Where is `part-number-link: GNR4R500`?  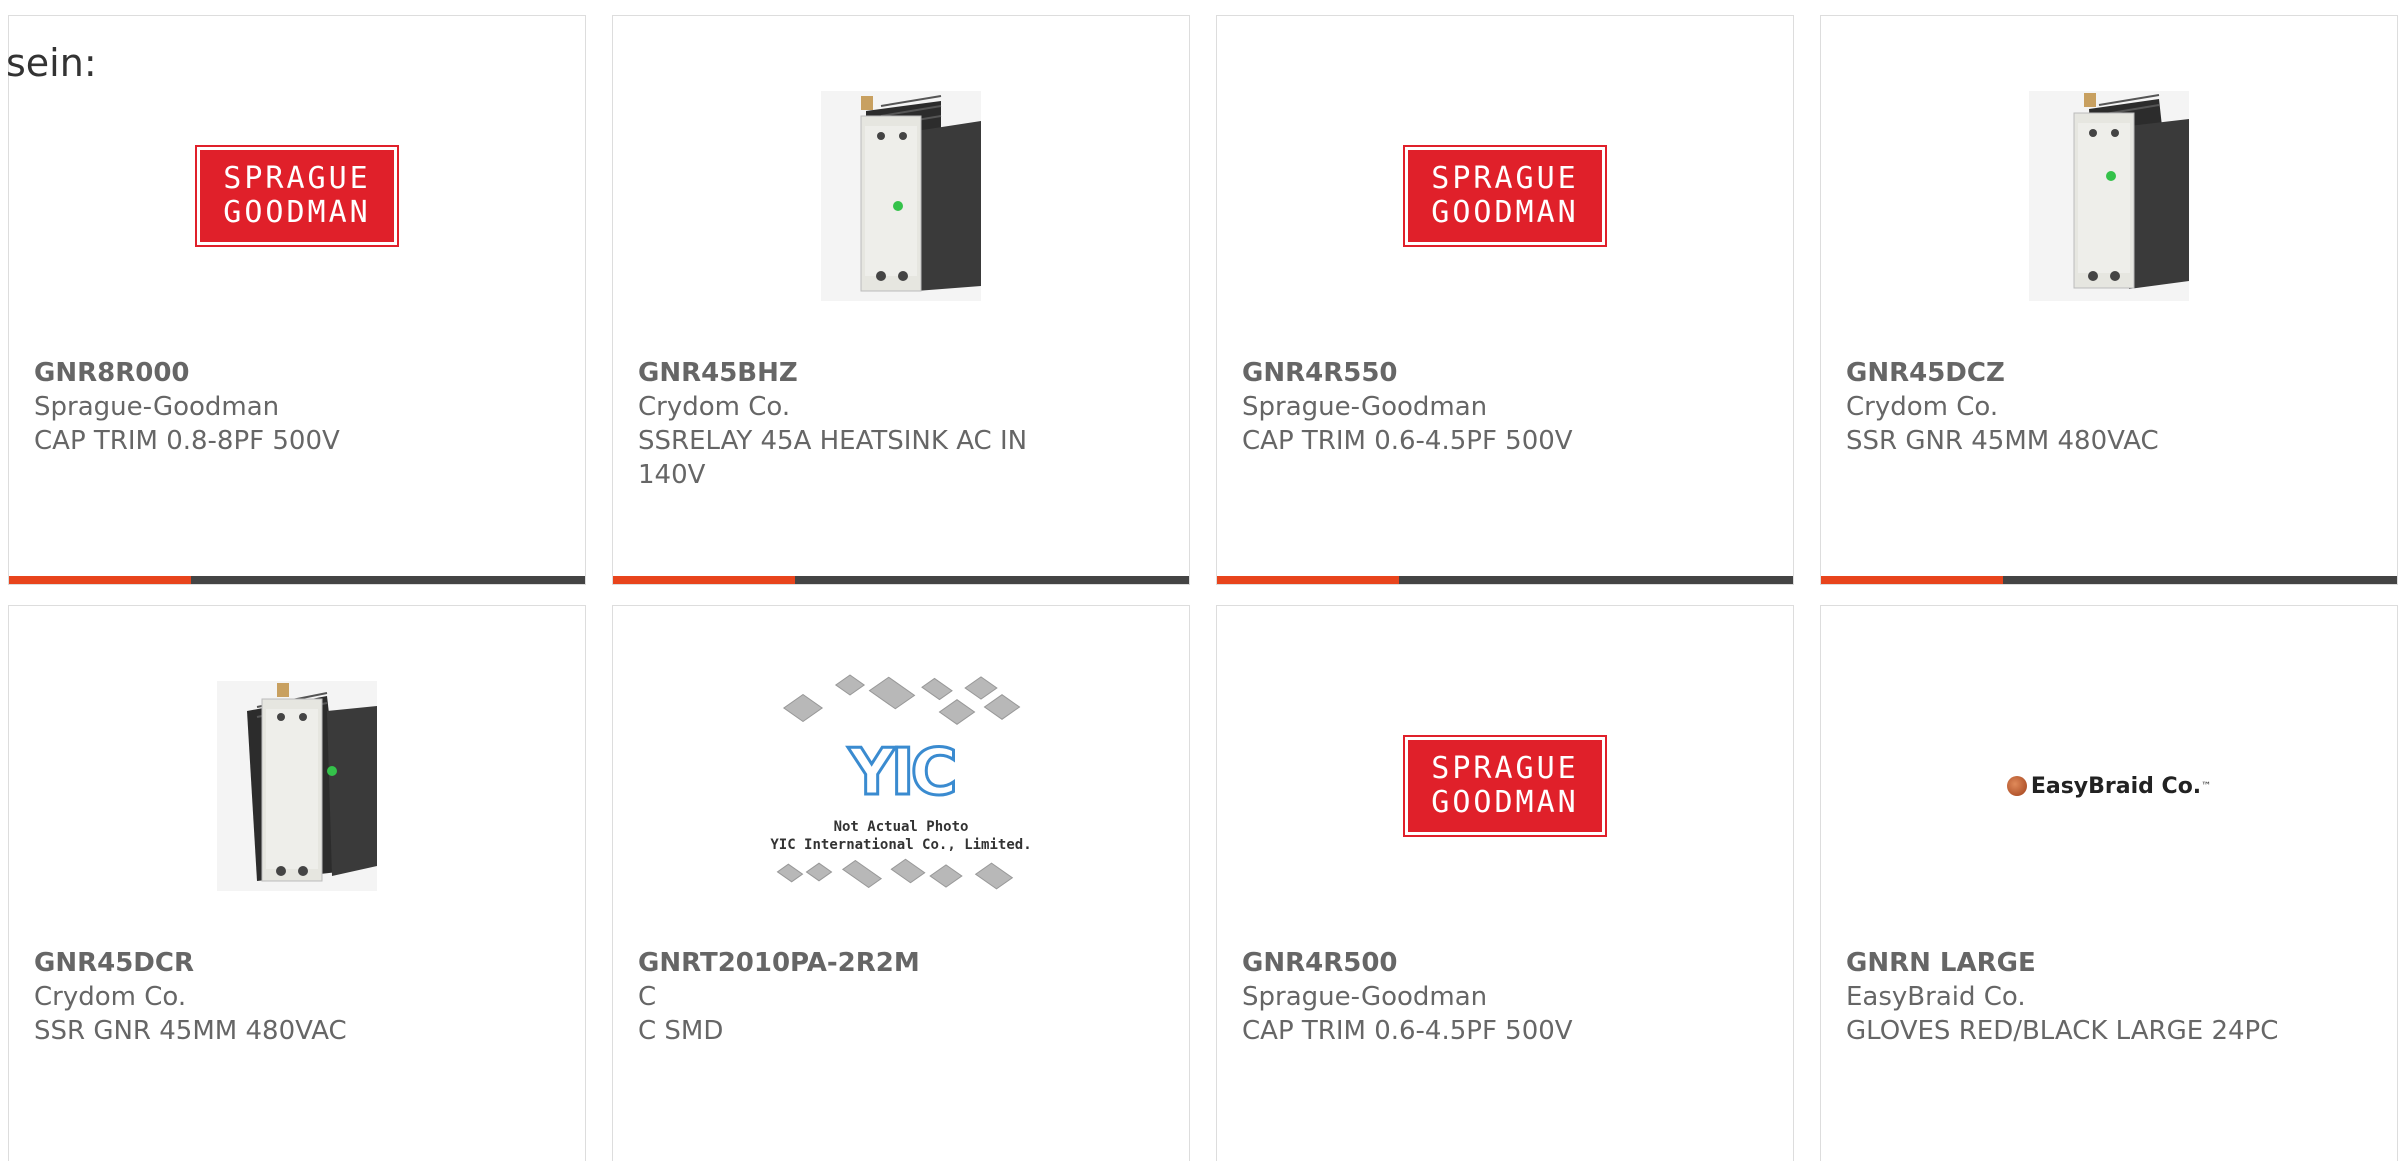 part-number-link: GNR4R500 is located at coordinates (1505, 963).